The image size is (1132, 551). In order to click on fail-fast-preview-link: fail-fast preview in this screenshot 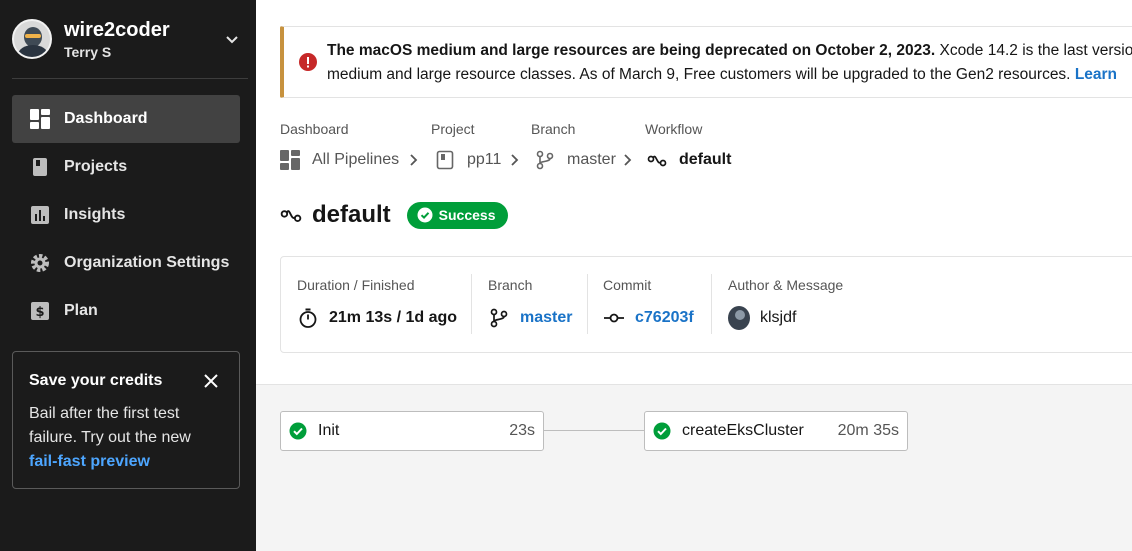, I will do `click(119, 462)`.